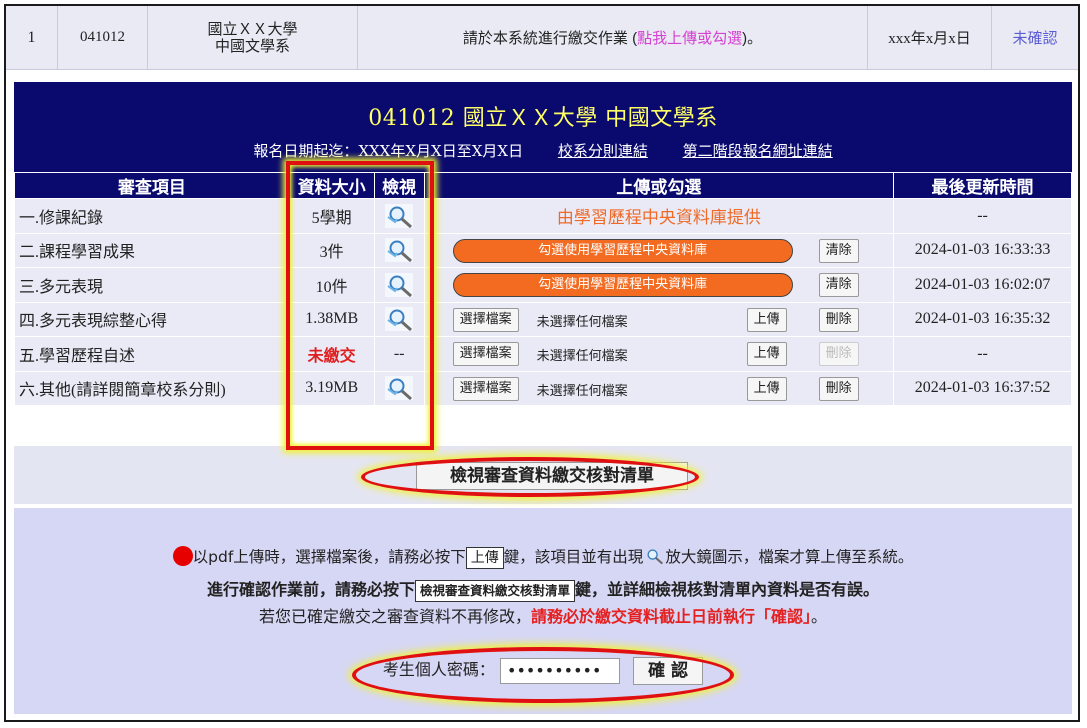  Describe the element at coordinates (438, 669) in the screenshot. I see `password-label: 考生個人密碼：` at that location.